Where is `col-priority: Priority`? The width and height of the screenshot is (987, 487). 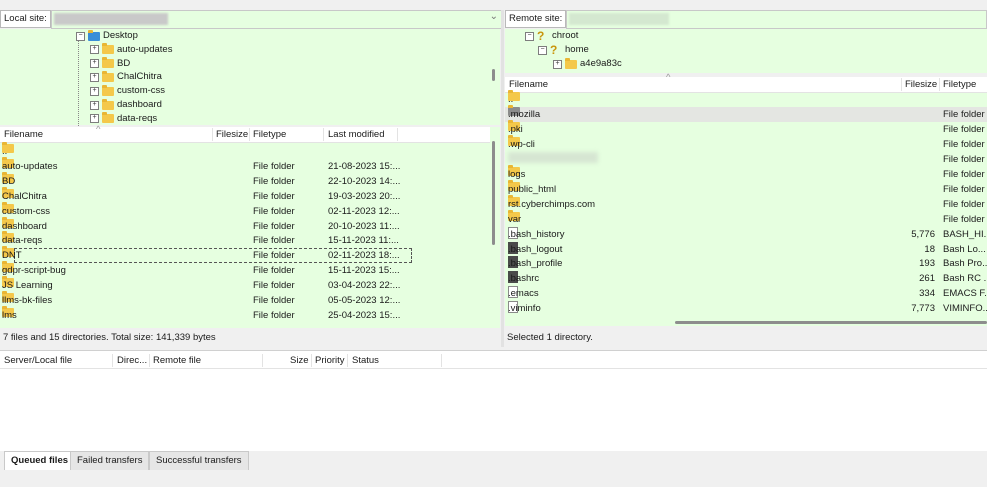
col-priority: Priority is located at coordinates (330, 360).